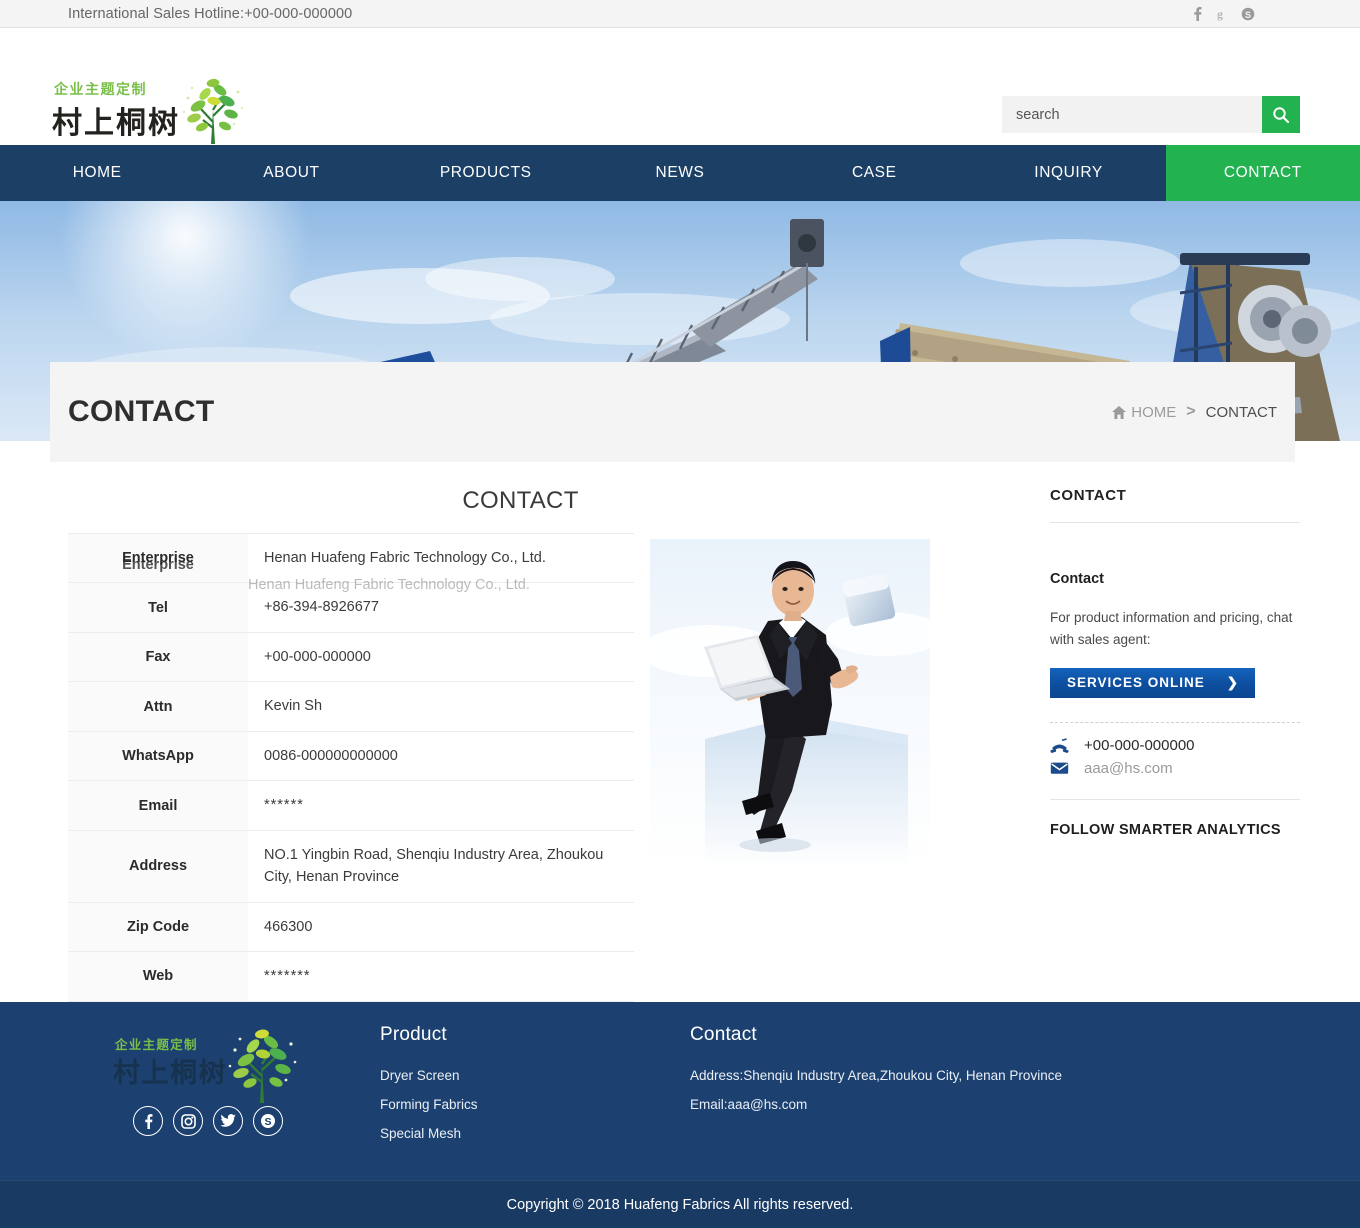 The image size is (1360, 1228). What do you see at coordinates (351, 805) in the screenshot?
I see `table-row: Email ******` at bounding box center [351, 805].